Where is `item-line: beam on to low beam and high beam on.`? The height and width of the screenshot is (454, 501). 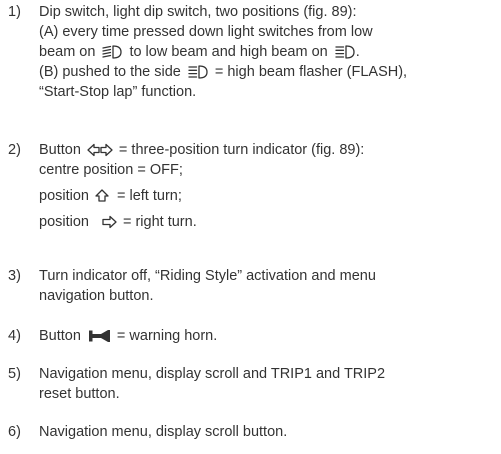 item-line: beam on to low beam and high beam on. is located at coordinates (268, 52).